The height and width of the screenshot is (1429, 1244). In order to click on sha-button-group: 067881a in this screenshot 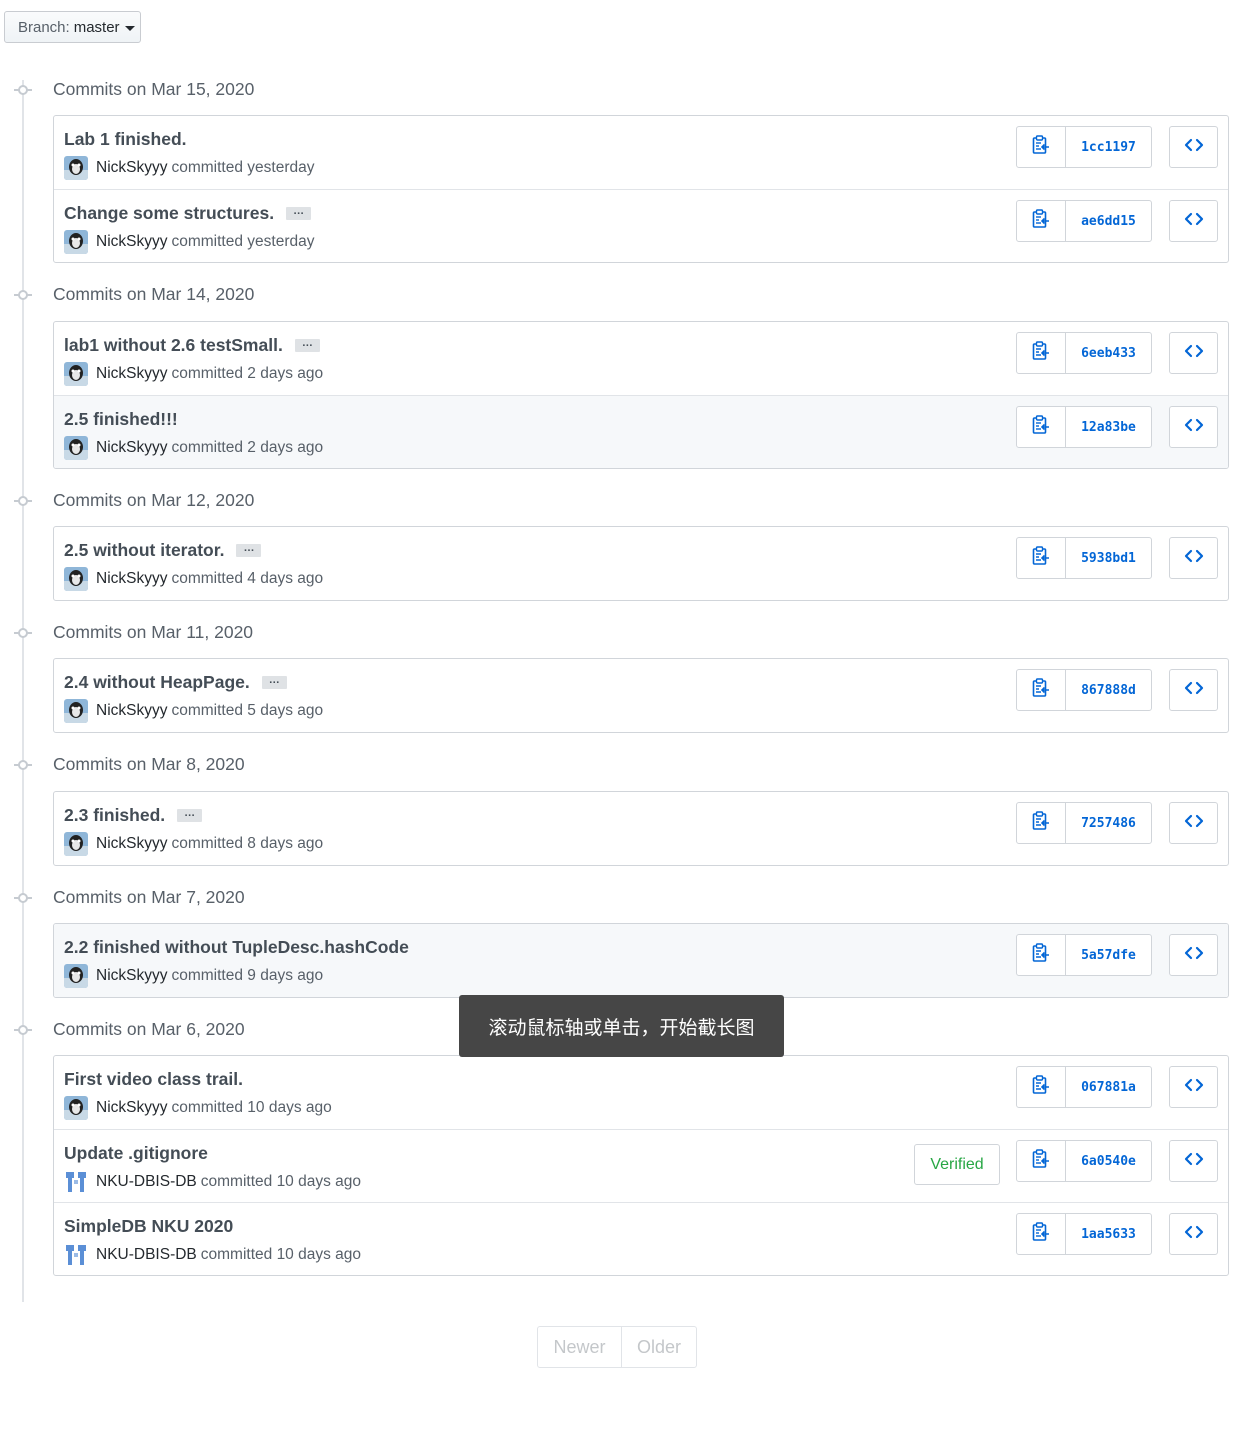, I will do `click(1084, 1087)`.